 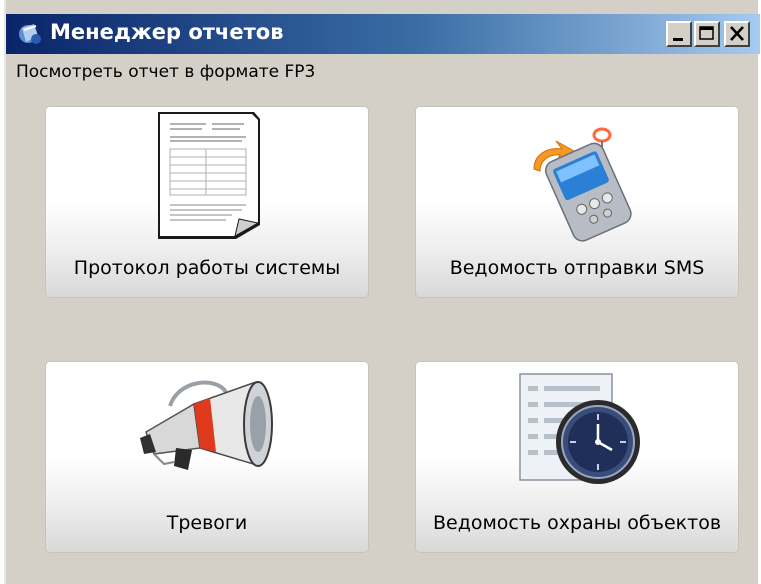 What do you see at coordinates (679, 34) in the screenshot?
I see `minimize-button` at bounding box center [679, 34].